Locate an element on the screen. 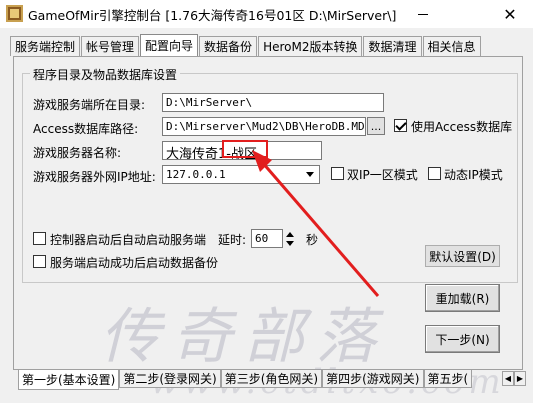 The width and height of the screenshot is (533, 403). annotation-arrow is located at coordinates (316, 223).